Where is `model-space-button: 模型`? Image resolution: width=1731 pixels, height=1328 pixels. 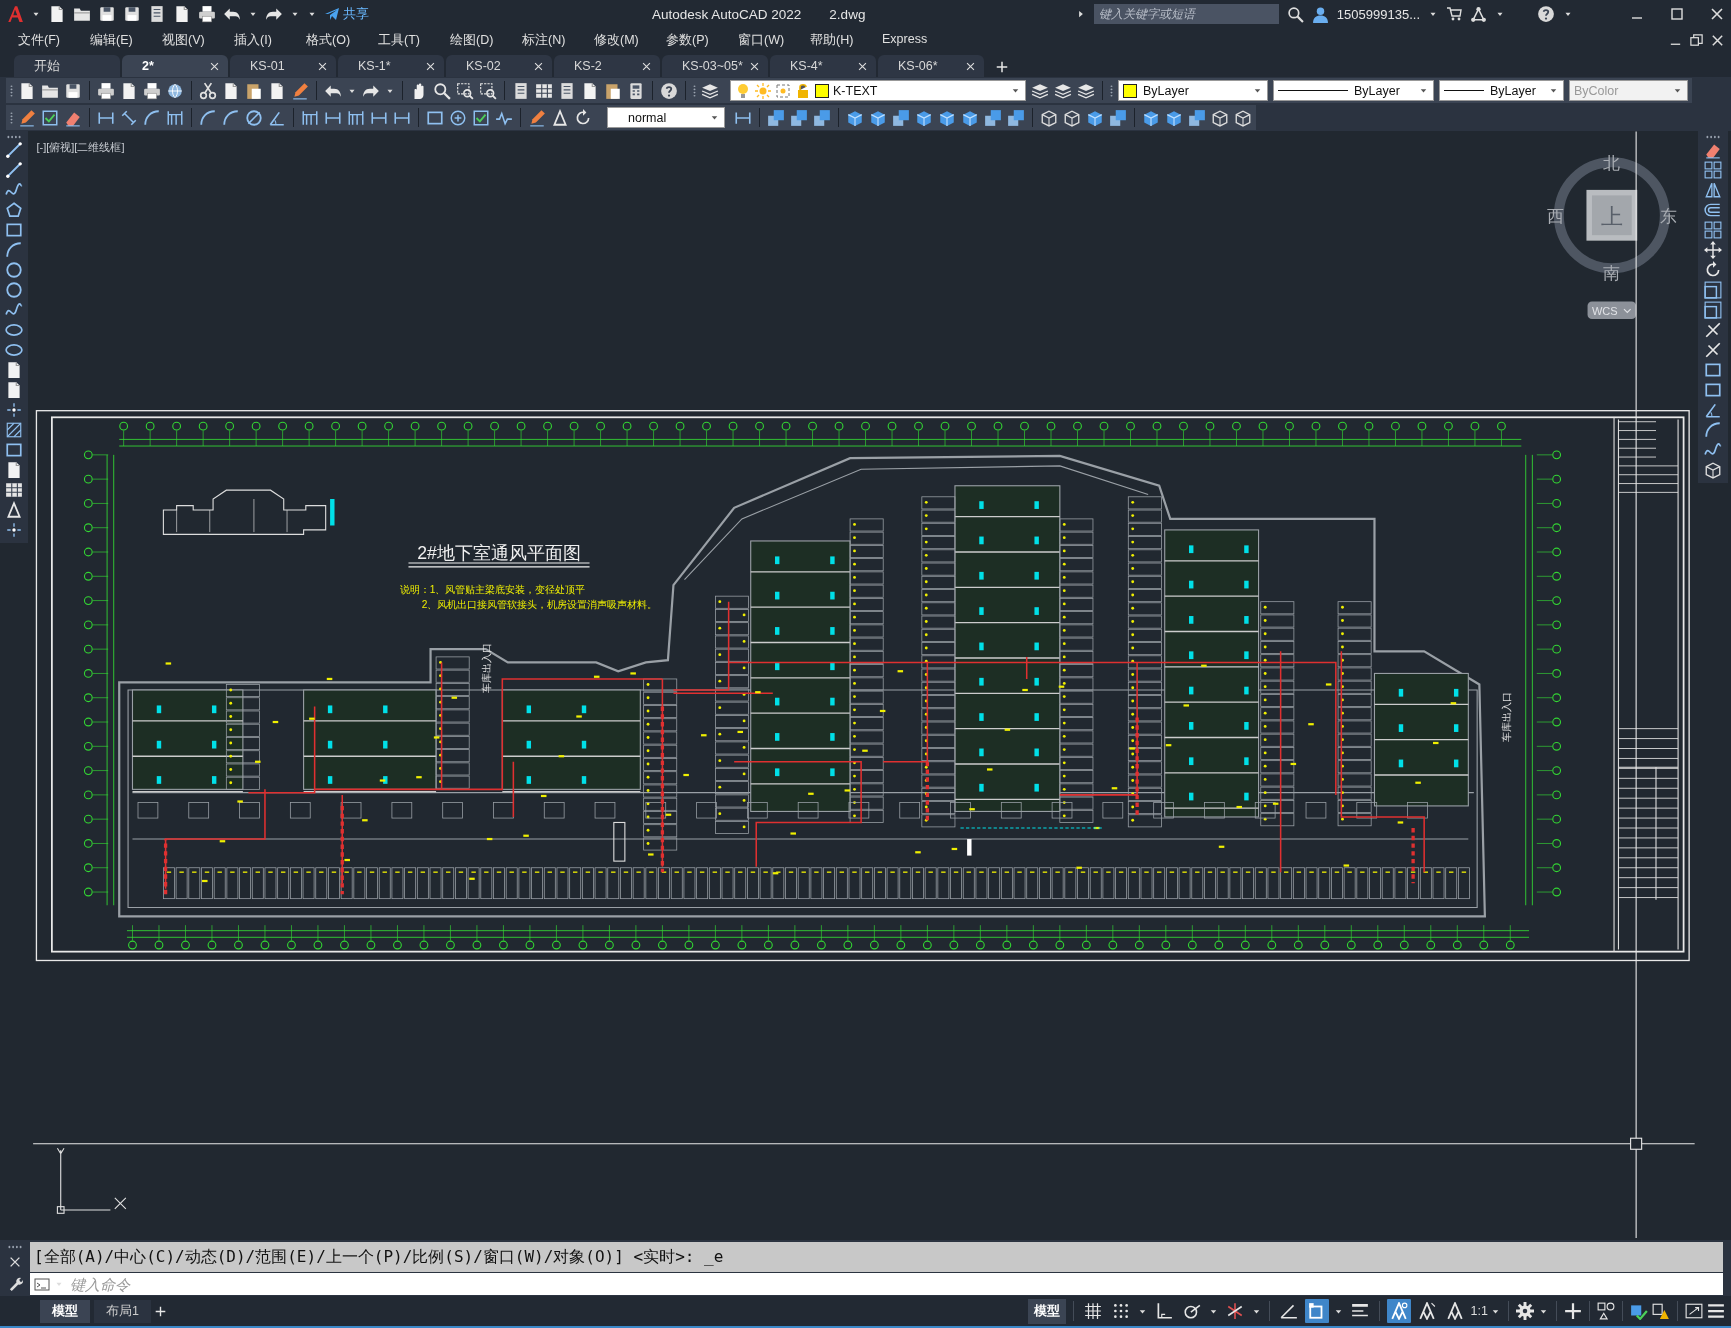 model-space-button: 模型 is located at coordinates (1046, 1311).